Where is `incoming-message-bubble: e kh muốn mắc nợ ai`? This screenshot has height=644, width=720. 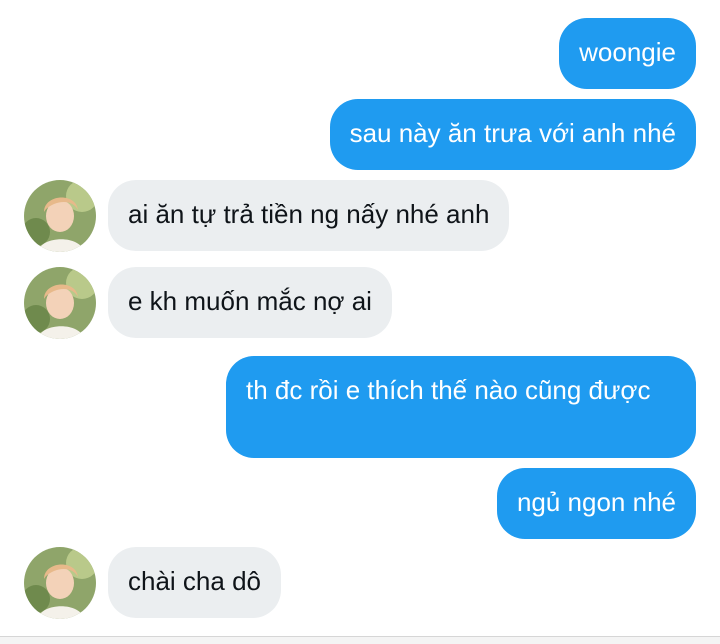 incoming-message-bubble: e kh muốn mắc nợ ai is located at coordinates (250, 302).